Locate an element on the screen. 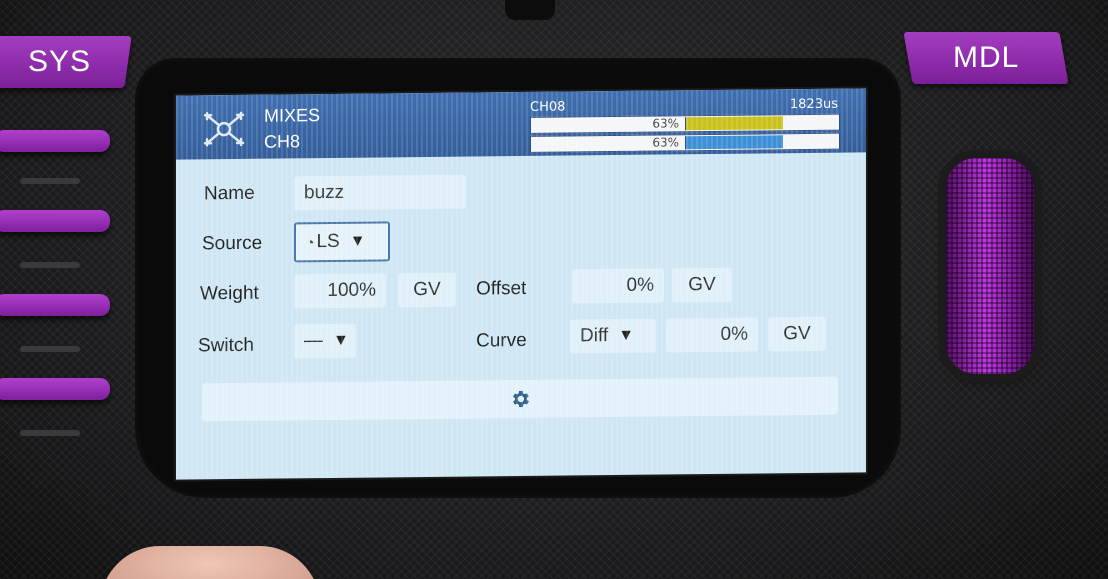 This screenshot has height=579, width=1108. source-value: LS is located at coordinates (328, 241).